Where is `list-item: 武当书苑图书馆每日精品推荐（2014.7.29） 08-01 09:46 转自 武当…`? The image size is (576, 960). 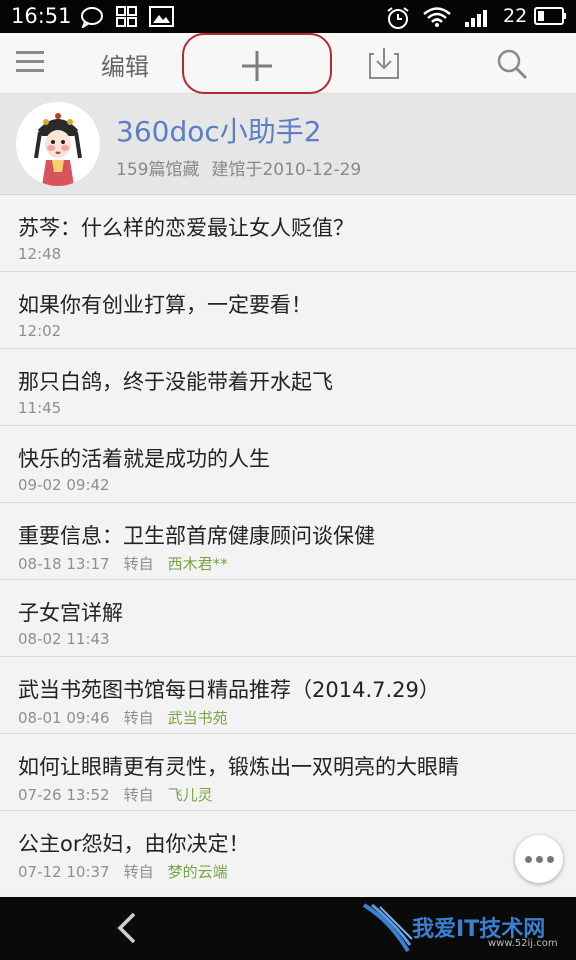
list-item: 武当书苑图书馆每日精品推荐（2014.7.29） 08-01 09:46 转自 武当… is located at coordinates (288, 695).